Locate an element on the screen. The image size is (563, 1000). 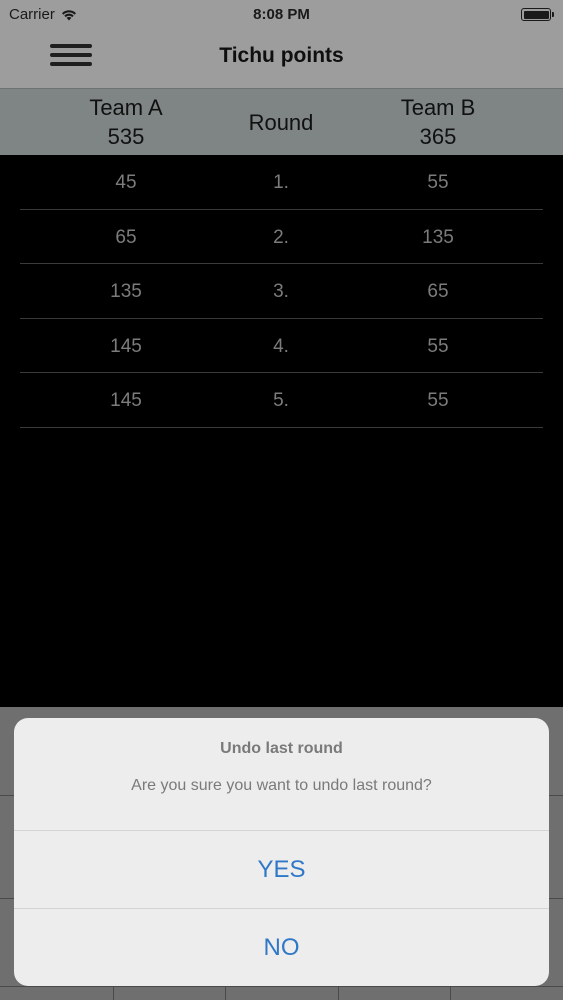
round-number: 5. is located at coordinates (281, 400).